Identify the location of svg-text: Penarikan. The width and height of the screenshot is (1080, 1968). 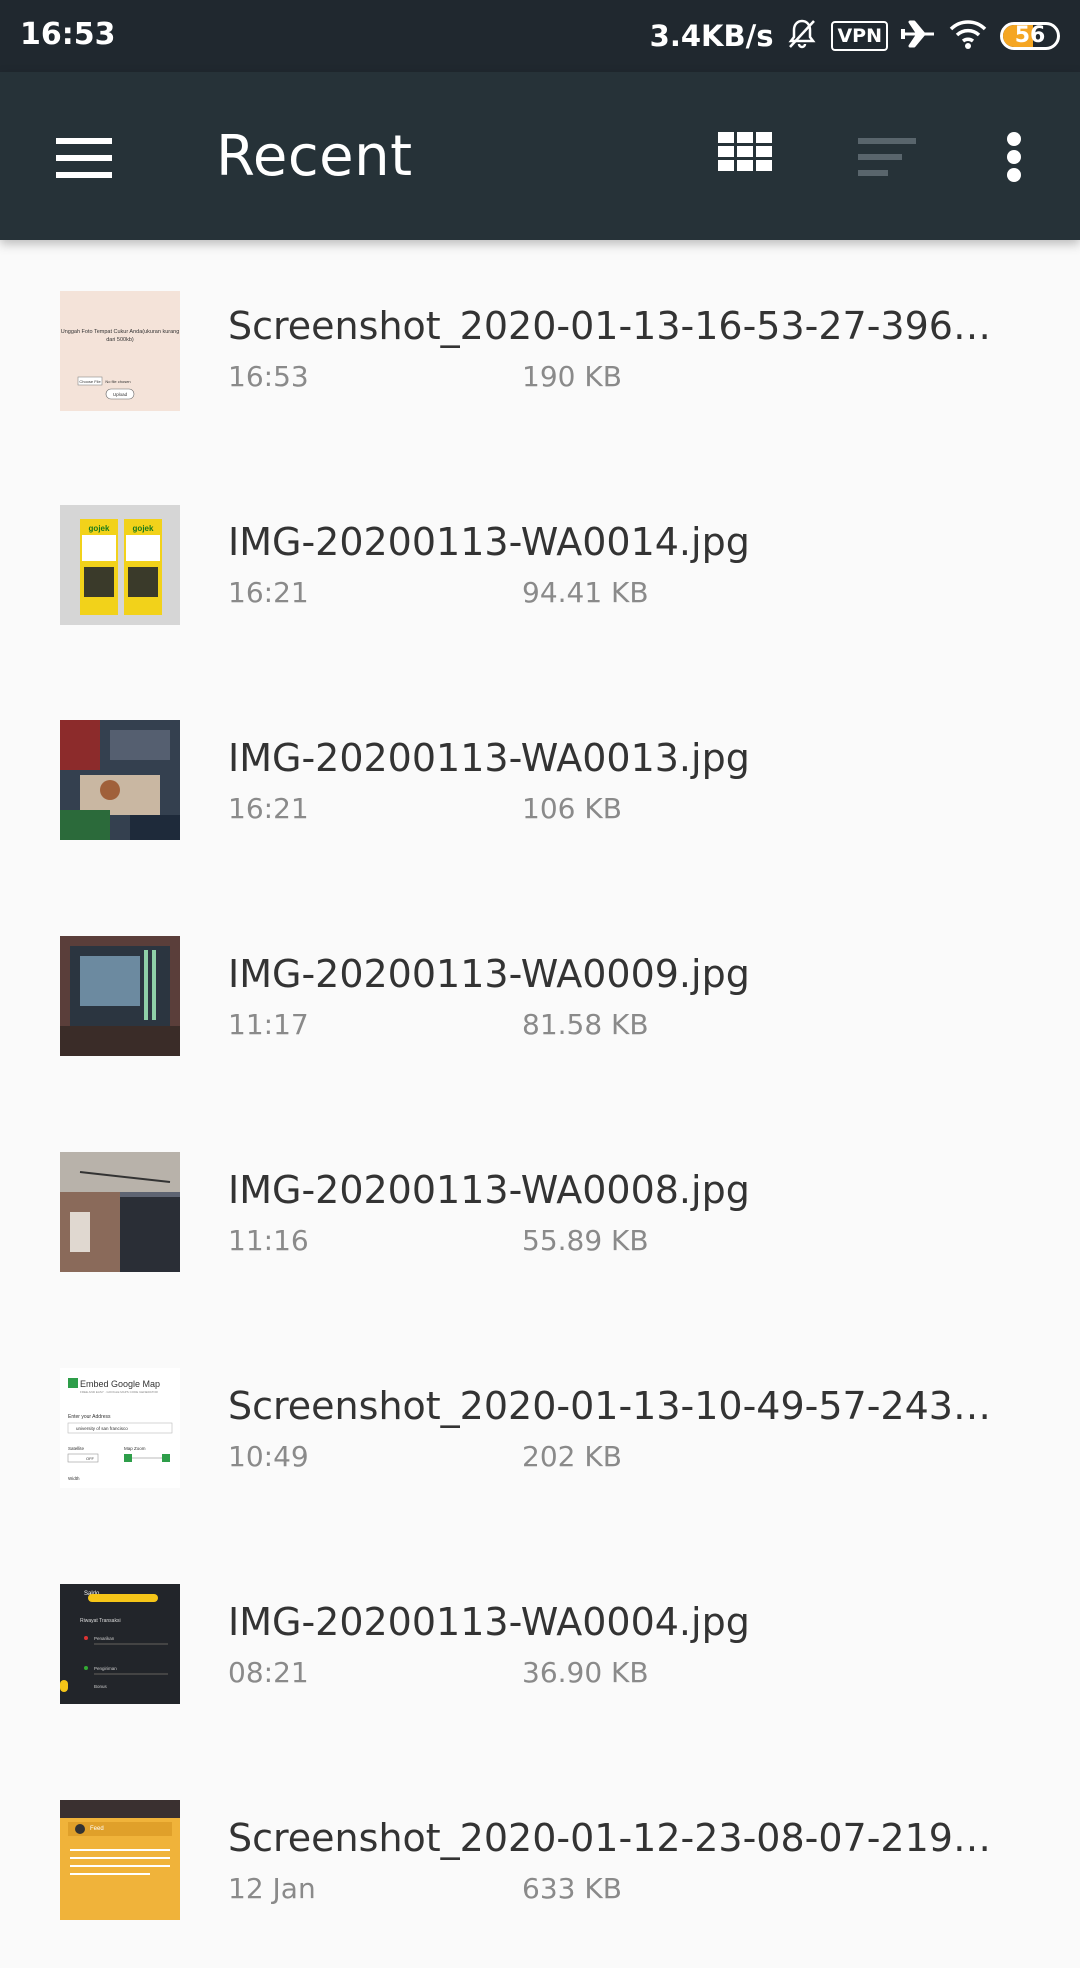
(104, 1638).